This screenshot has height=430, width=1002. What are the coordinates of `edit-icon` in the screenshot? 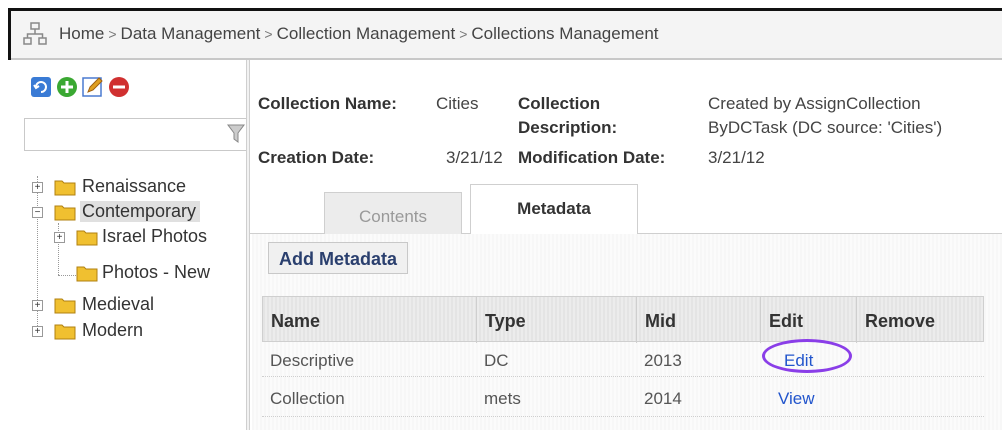 It's located at (93, 87).